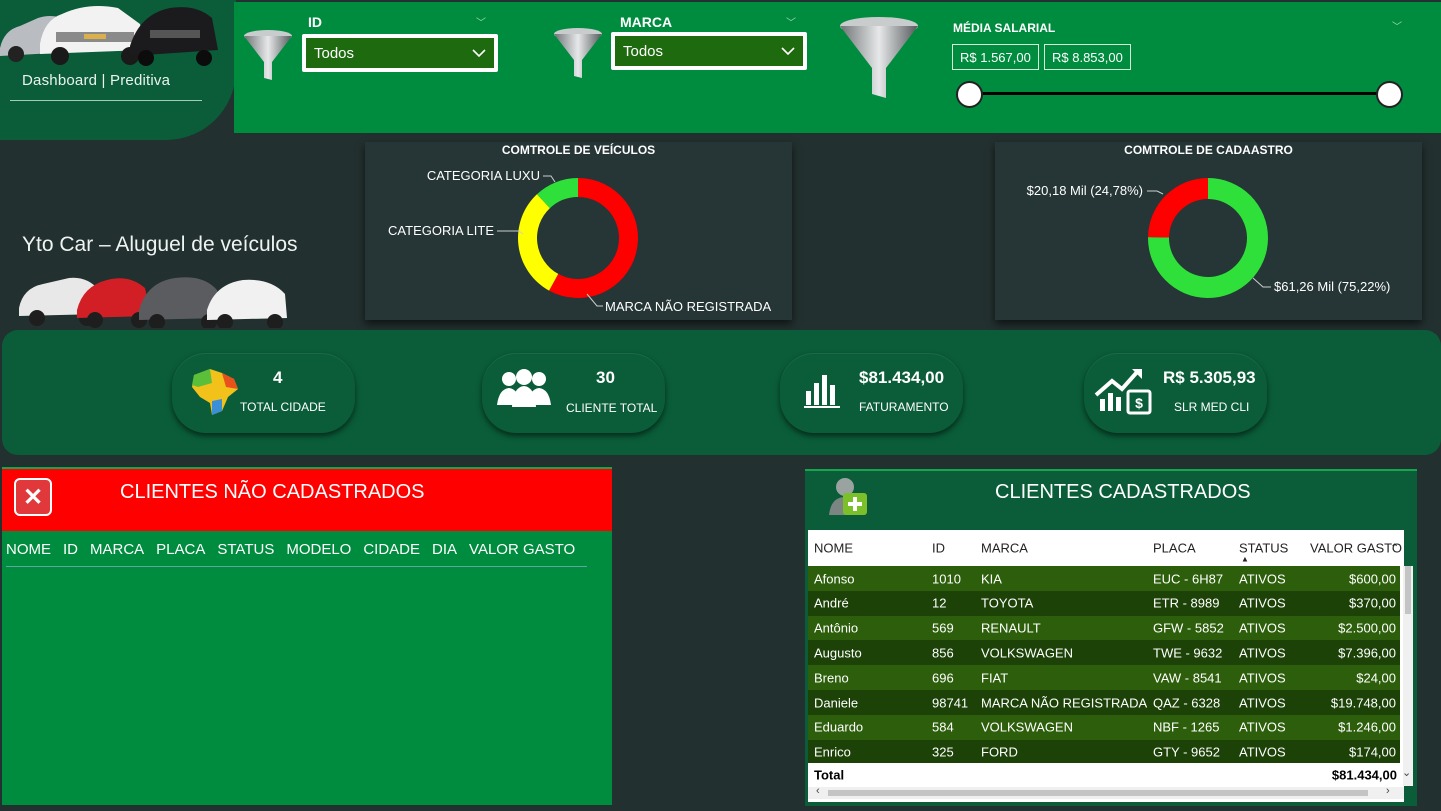 This screenshot has width=1441, height=811. What do you see at coordinates (1406, 772) in the screenshot?
I see `chevron-down-icon: ⌄` at bounding box center [1406, 772].